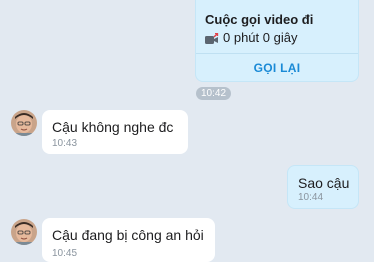  I want to click on message-text: Cậu không nghe đc, so click(113, 127).